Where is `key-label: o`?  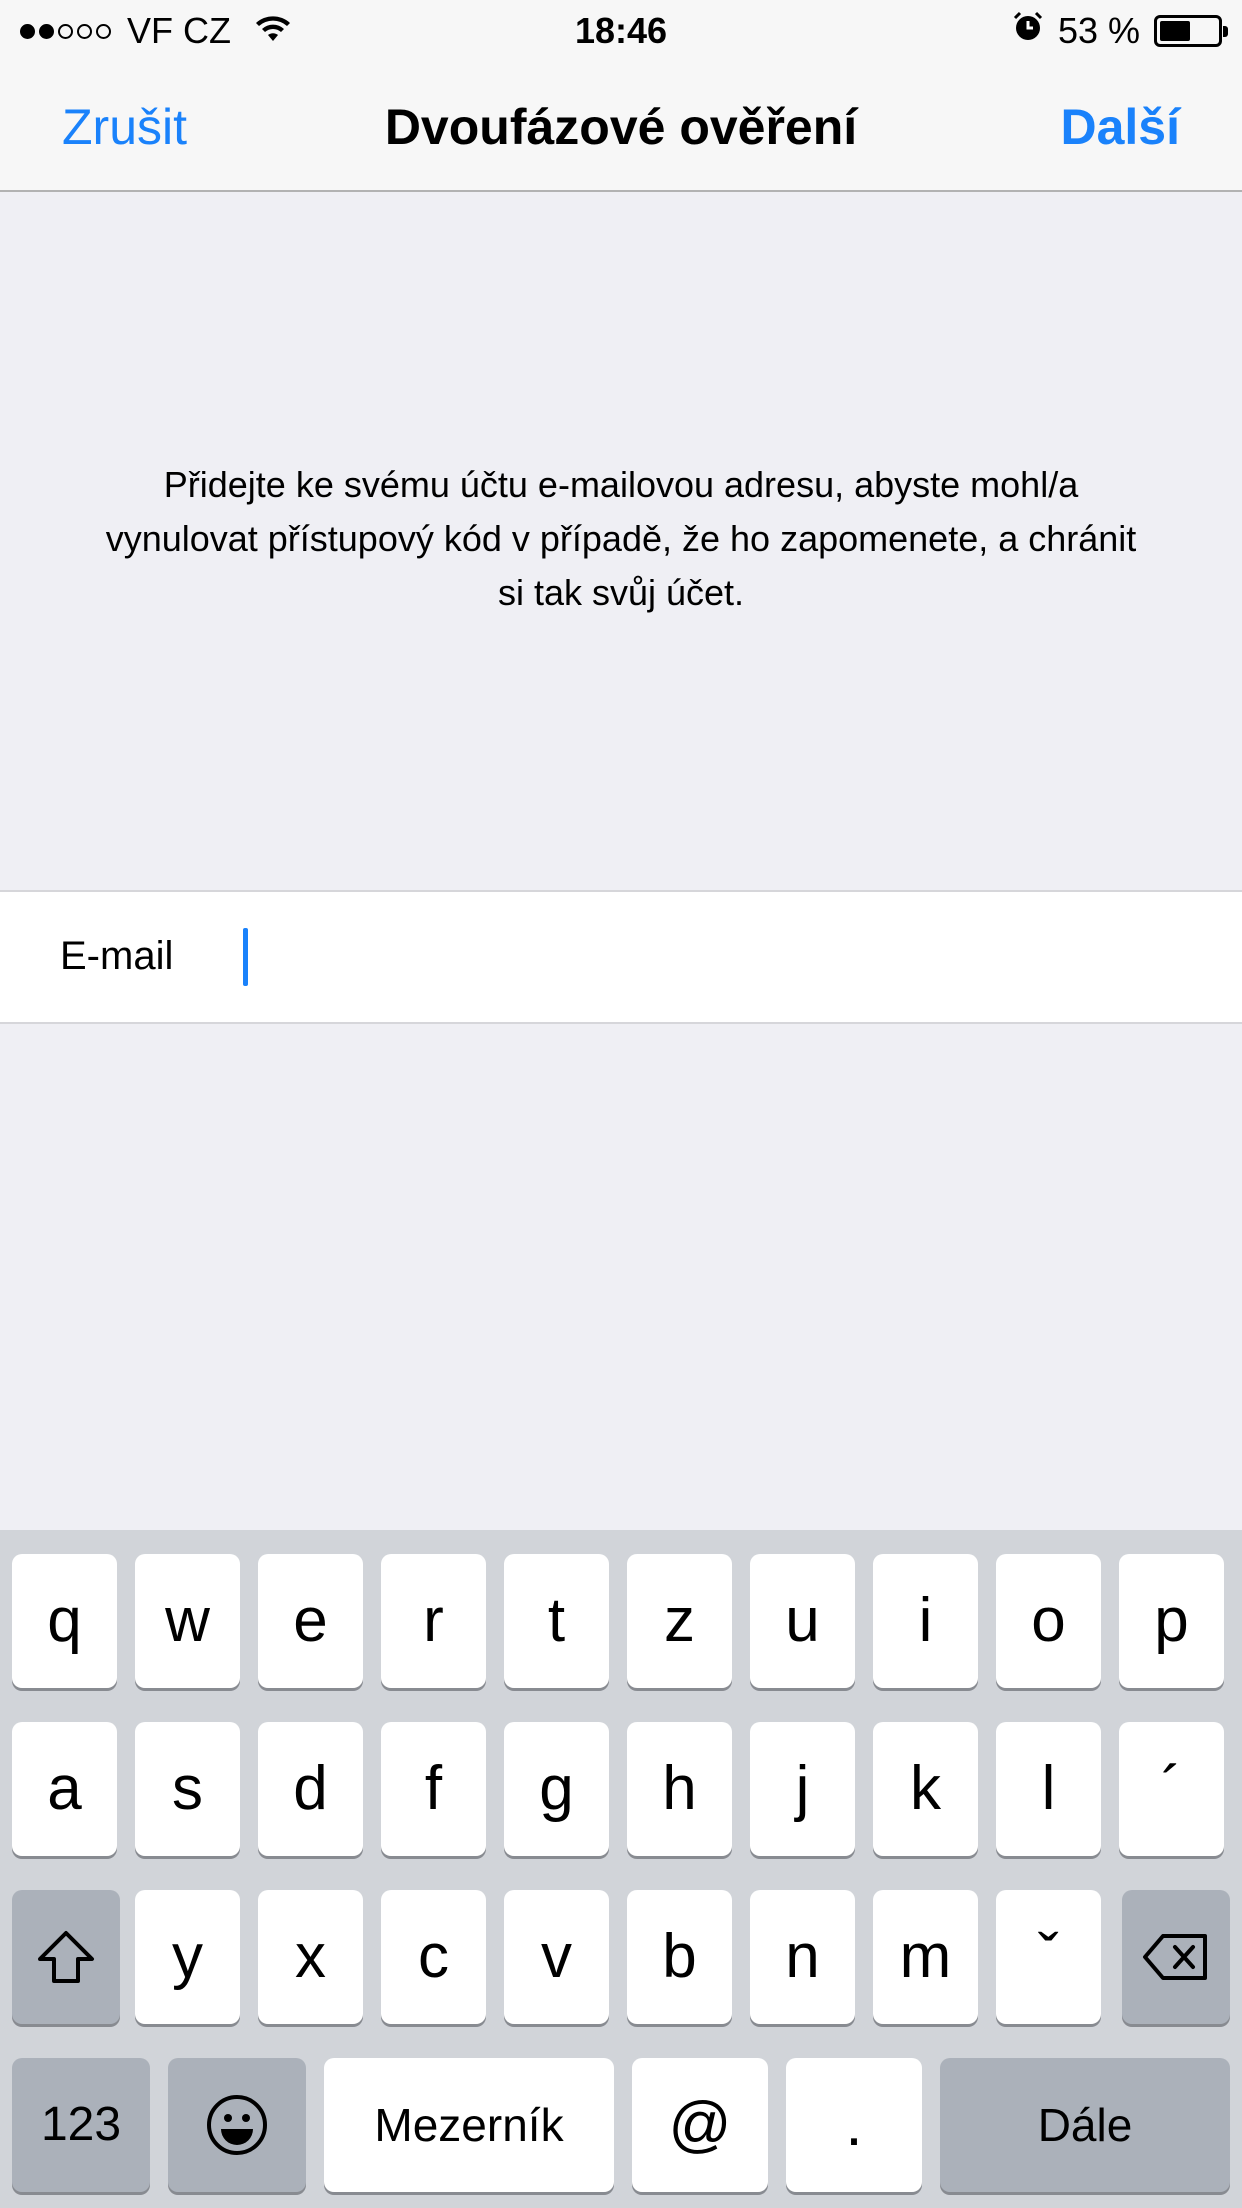 key-label: o is located at coordinates (1048, 1620).